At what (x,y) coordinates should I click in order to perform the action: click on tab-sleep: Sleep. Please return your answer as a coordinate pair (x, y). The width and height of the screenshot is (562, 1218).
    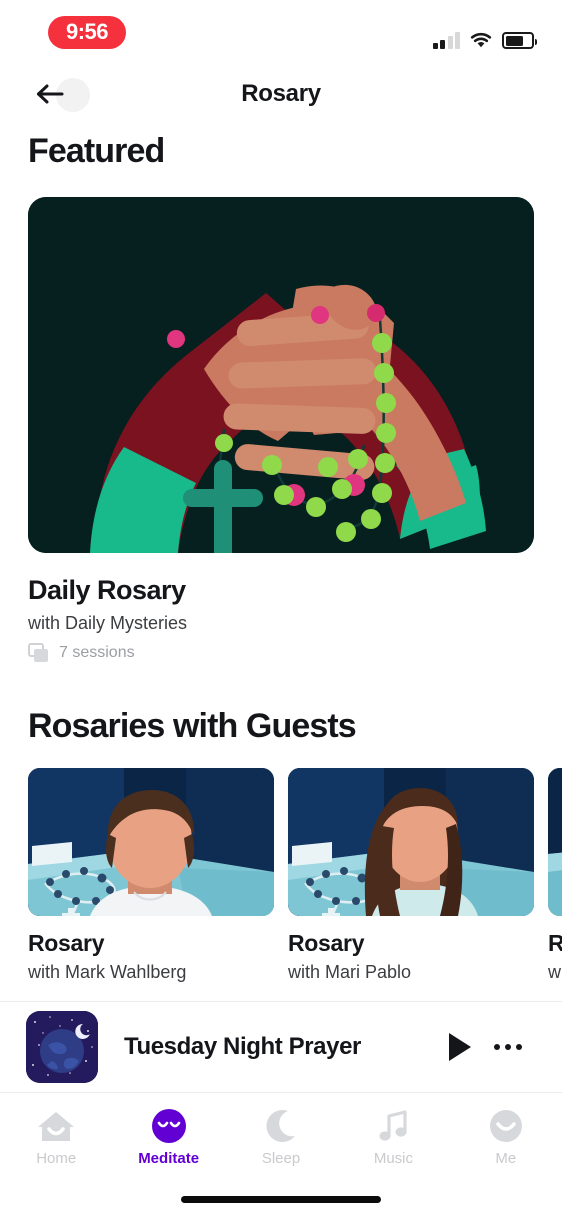
    Looking at the image, I should click on (281, 1140).